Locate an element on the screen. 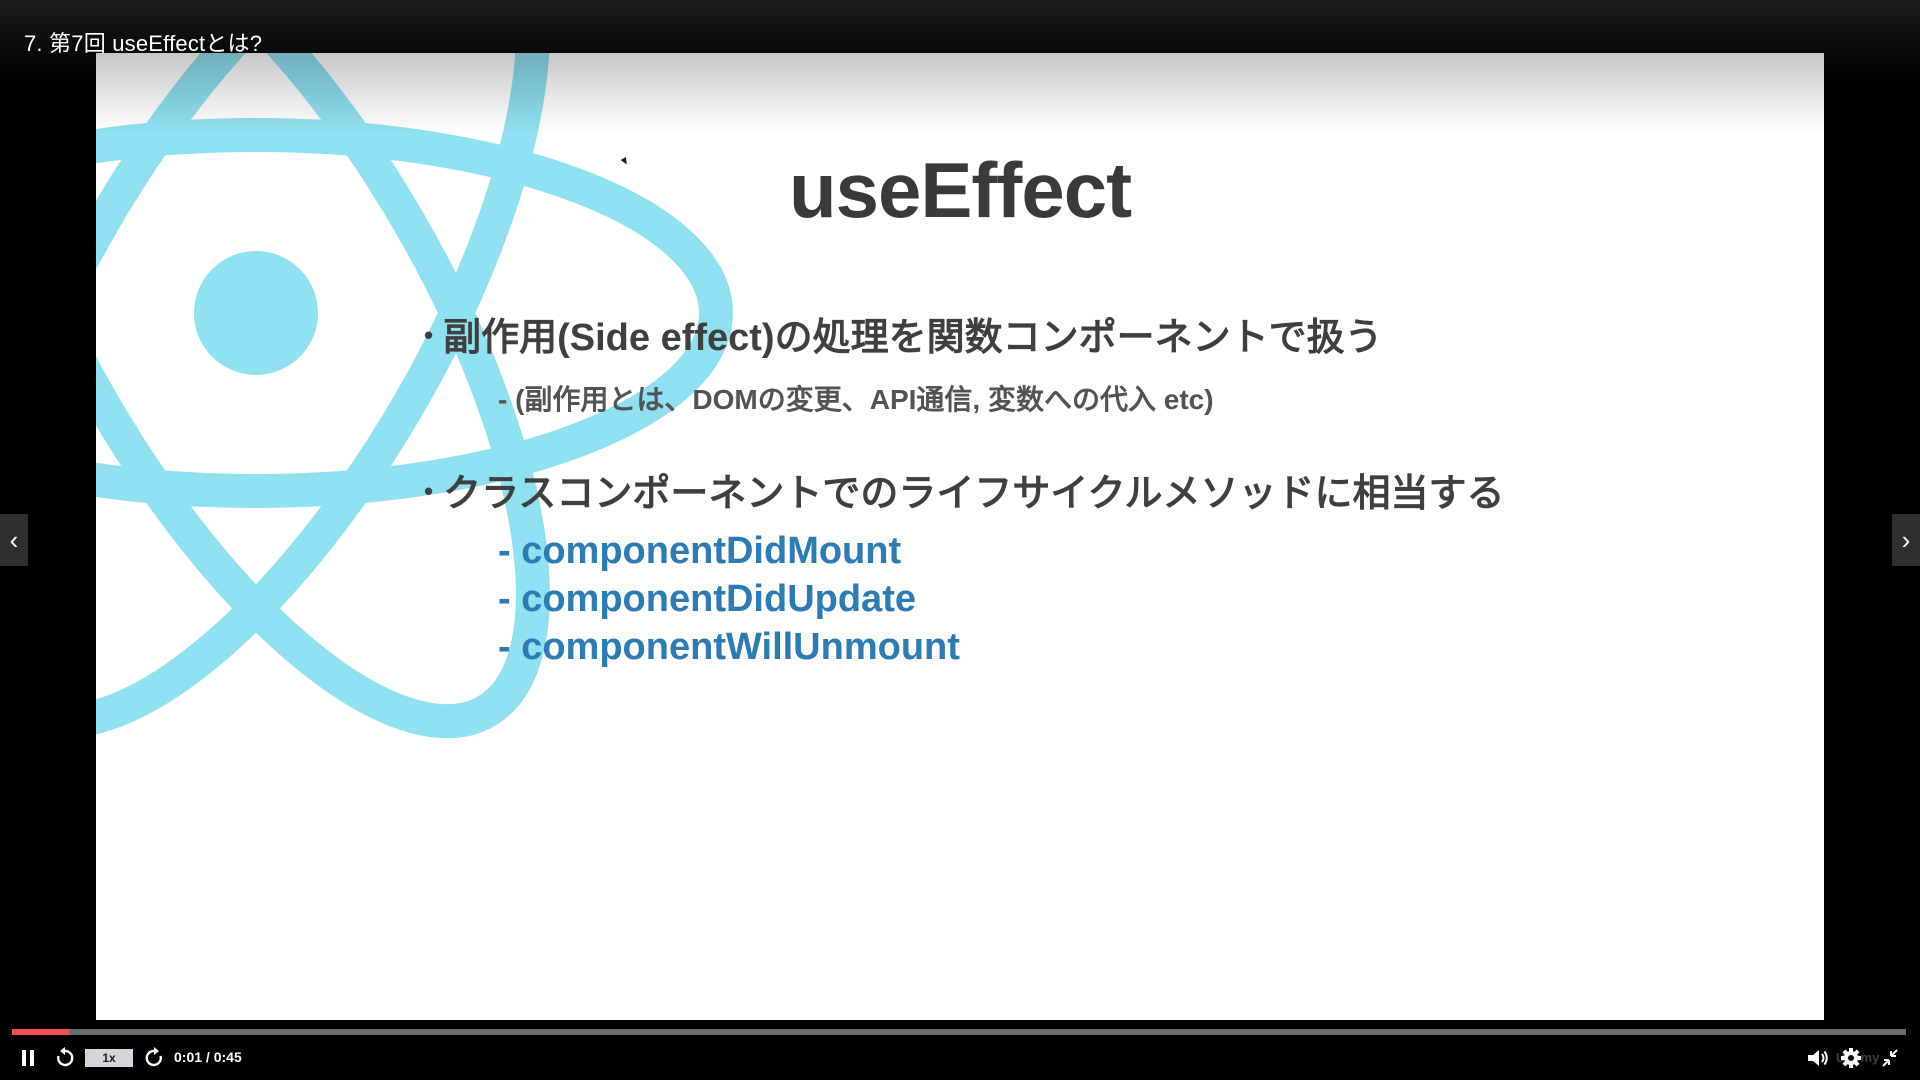 The image size is (1920, 1080). slide-heading: useEffect is located at coordinates (960, 190).